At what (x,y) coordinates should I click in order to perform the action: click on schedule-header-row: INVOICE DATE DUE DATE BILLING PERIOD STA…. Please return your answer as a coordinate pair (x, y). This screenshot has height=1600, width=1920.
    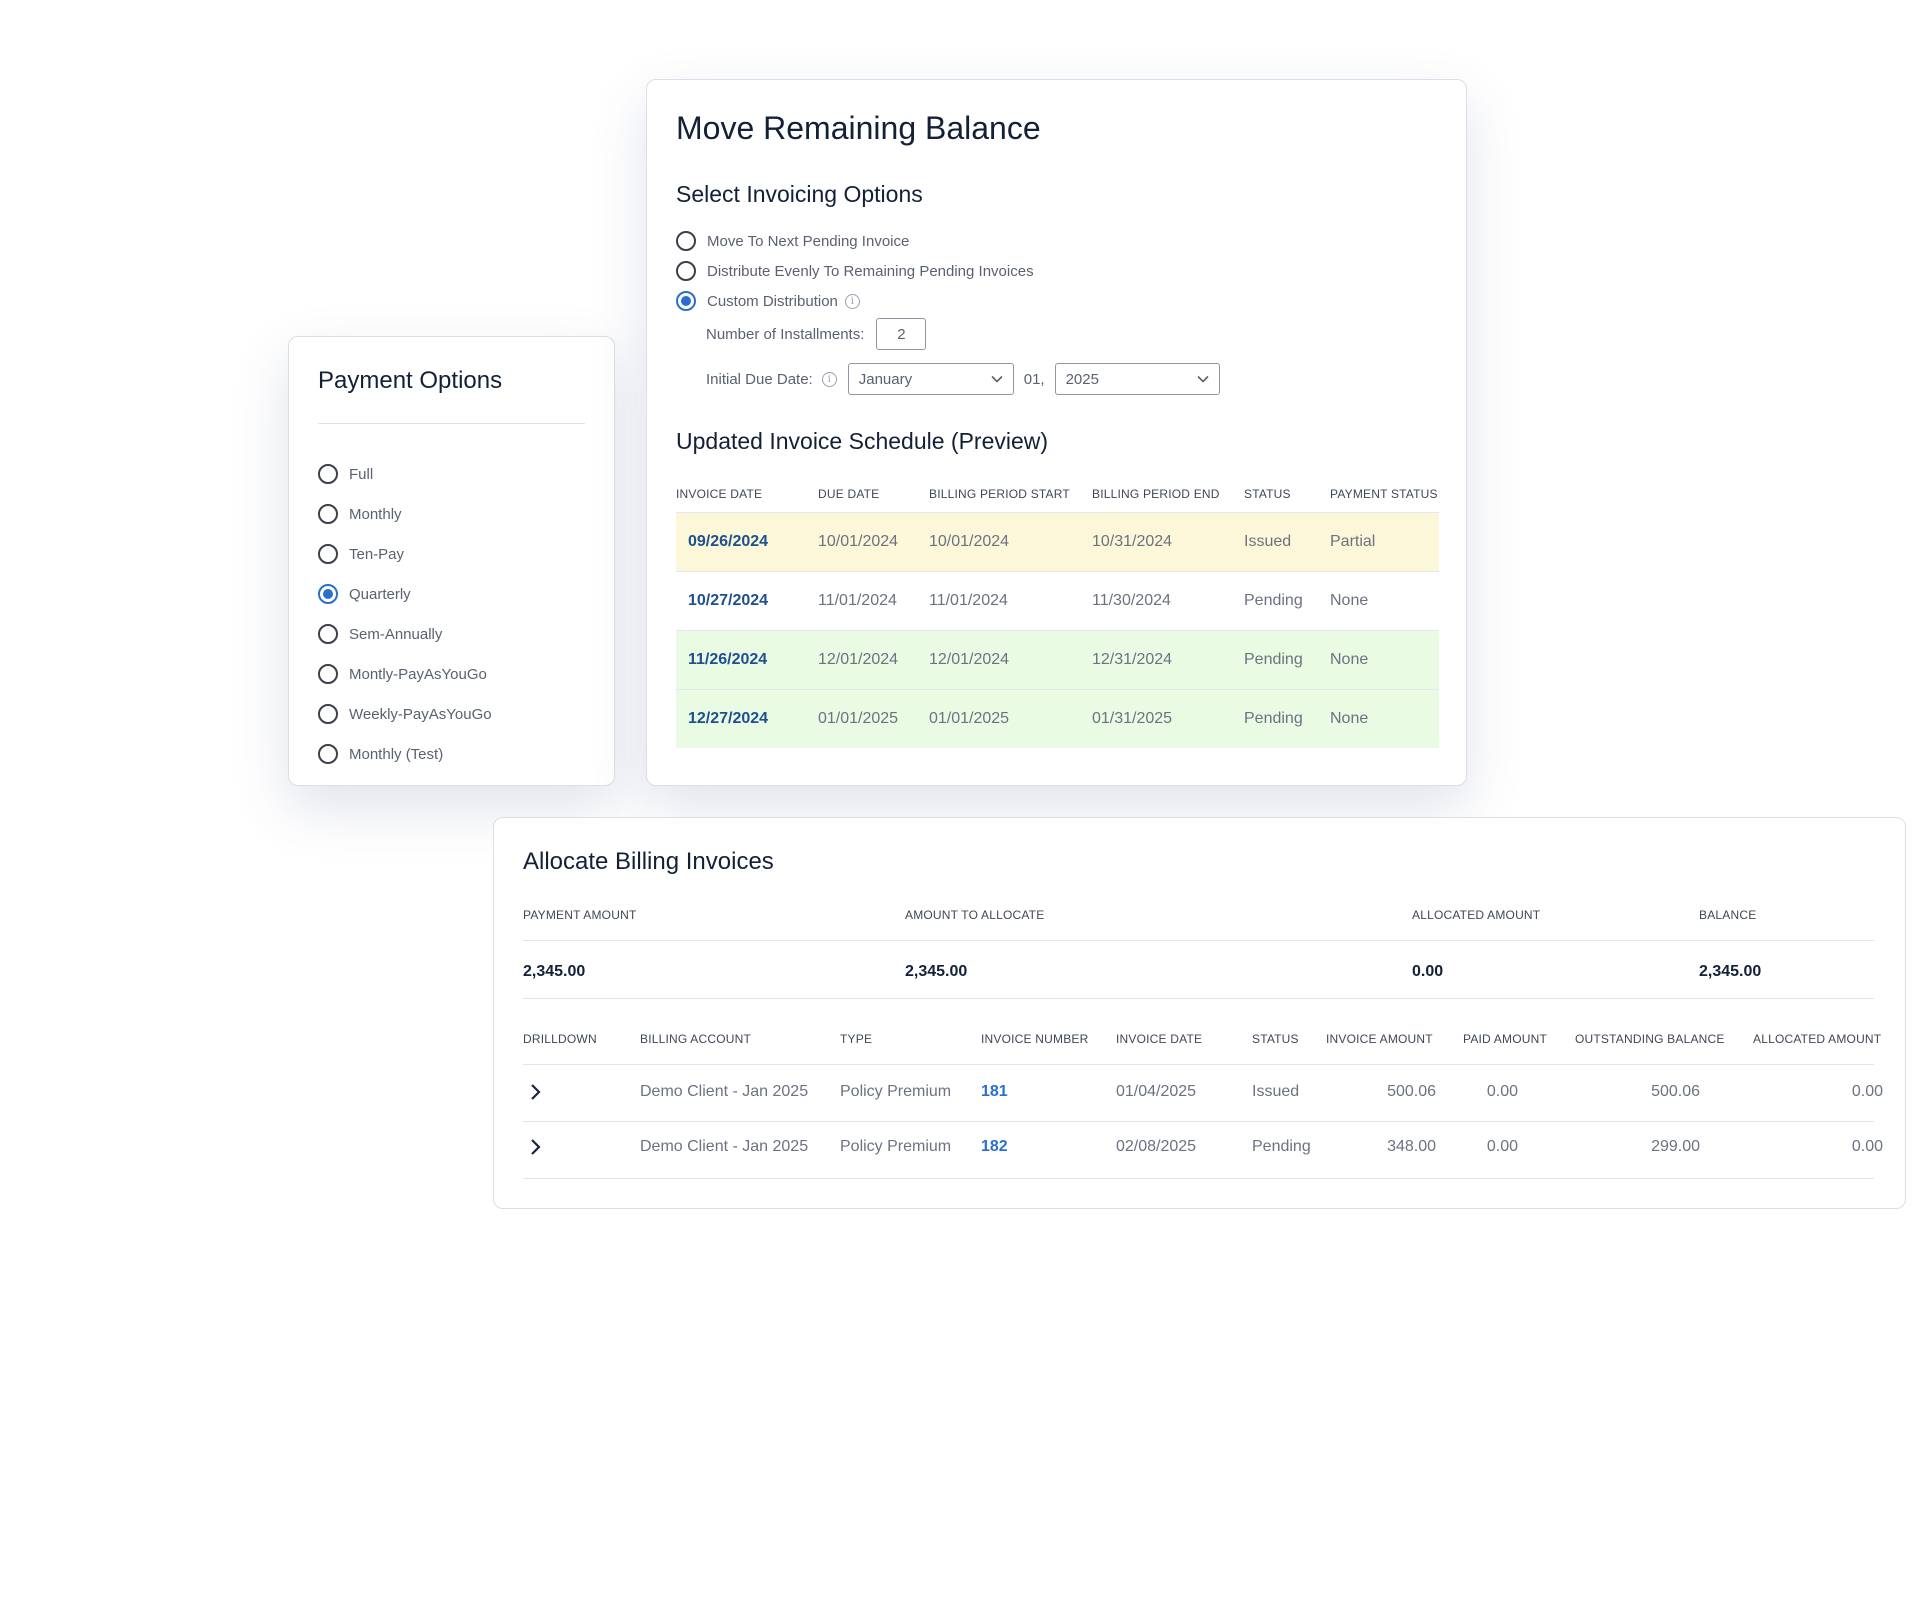
    Looking at the image, I should click on (1057, 494).